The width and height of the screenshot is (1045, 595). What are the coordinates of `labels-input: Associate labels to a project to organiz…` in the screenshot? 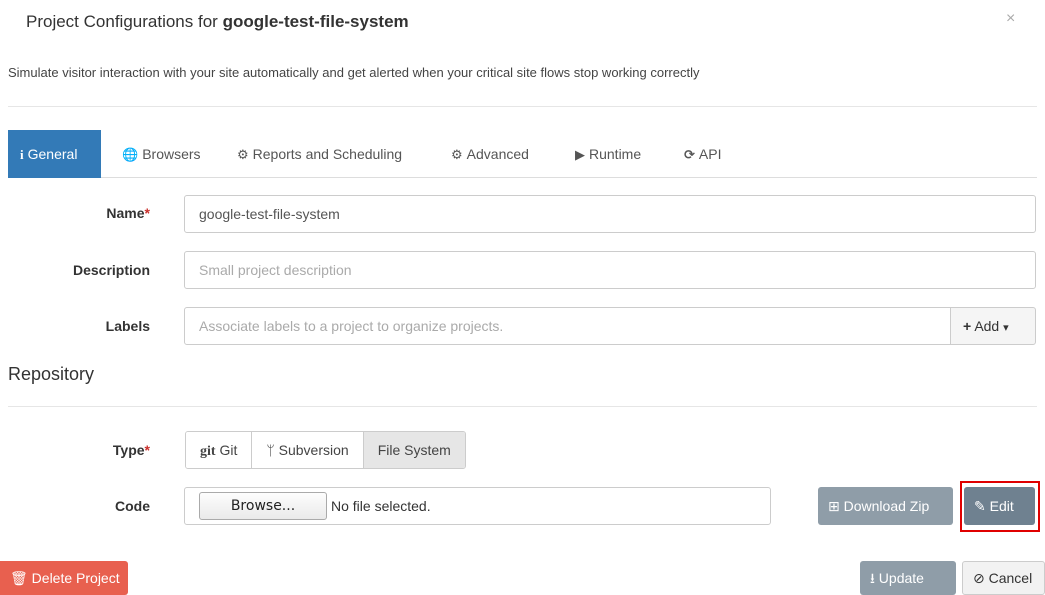 It's located at (567, 326).